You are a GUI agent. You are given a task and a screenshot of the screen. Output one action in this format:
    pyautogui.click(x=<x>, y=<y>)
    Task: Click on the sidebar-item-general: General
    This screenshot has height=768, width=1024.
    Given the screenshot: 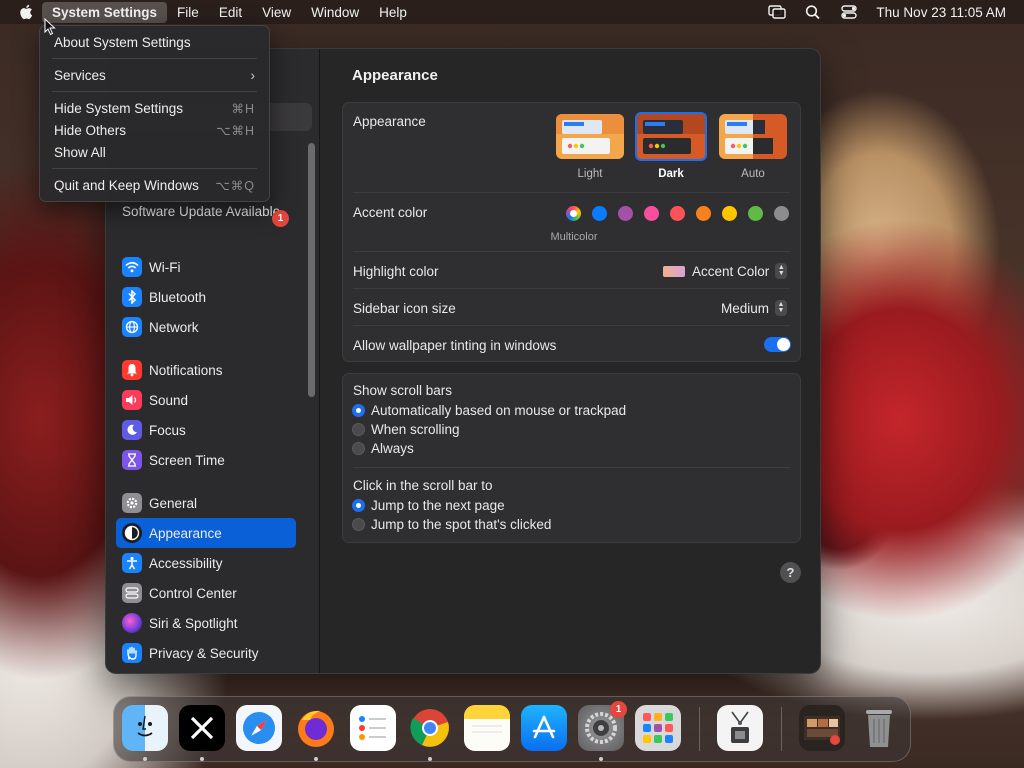 What is the action you would take?
    pyautogui.click(x=206, y=503)
    